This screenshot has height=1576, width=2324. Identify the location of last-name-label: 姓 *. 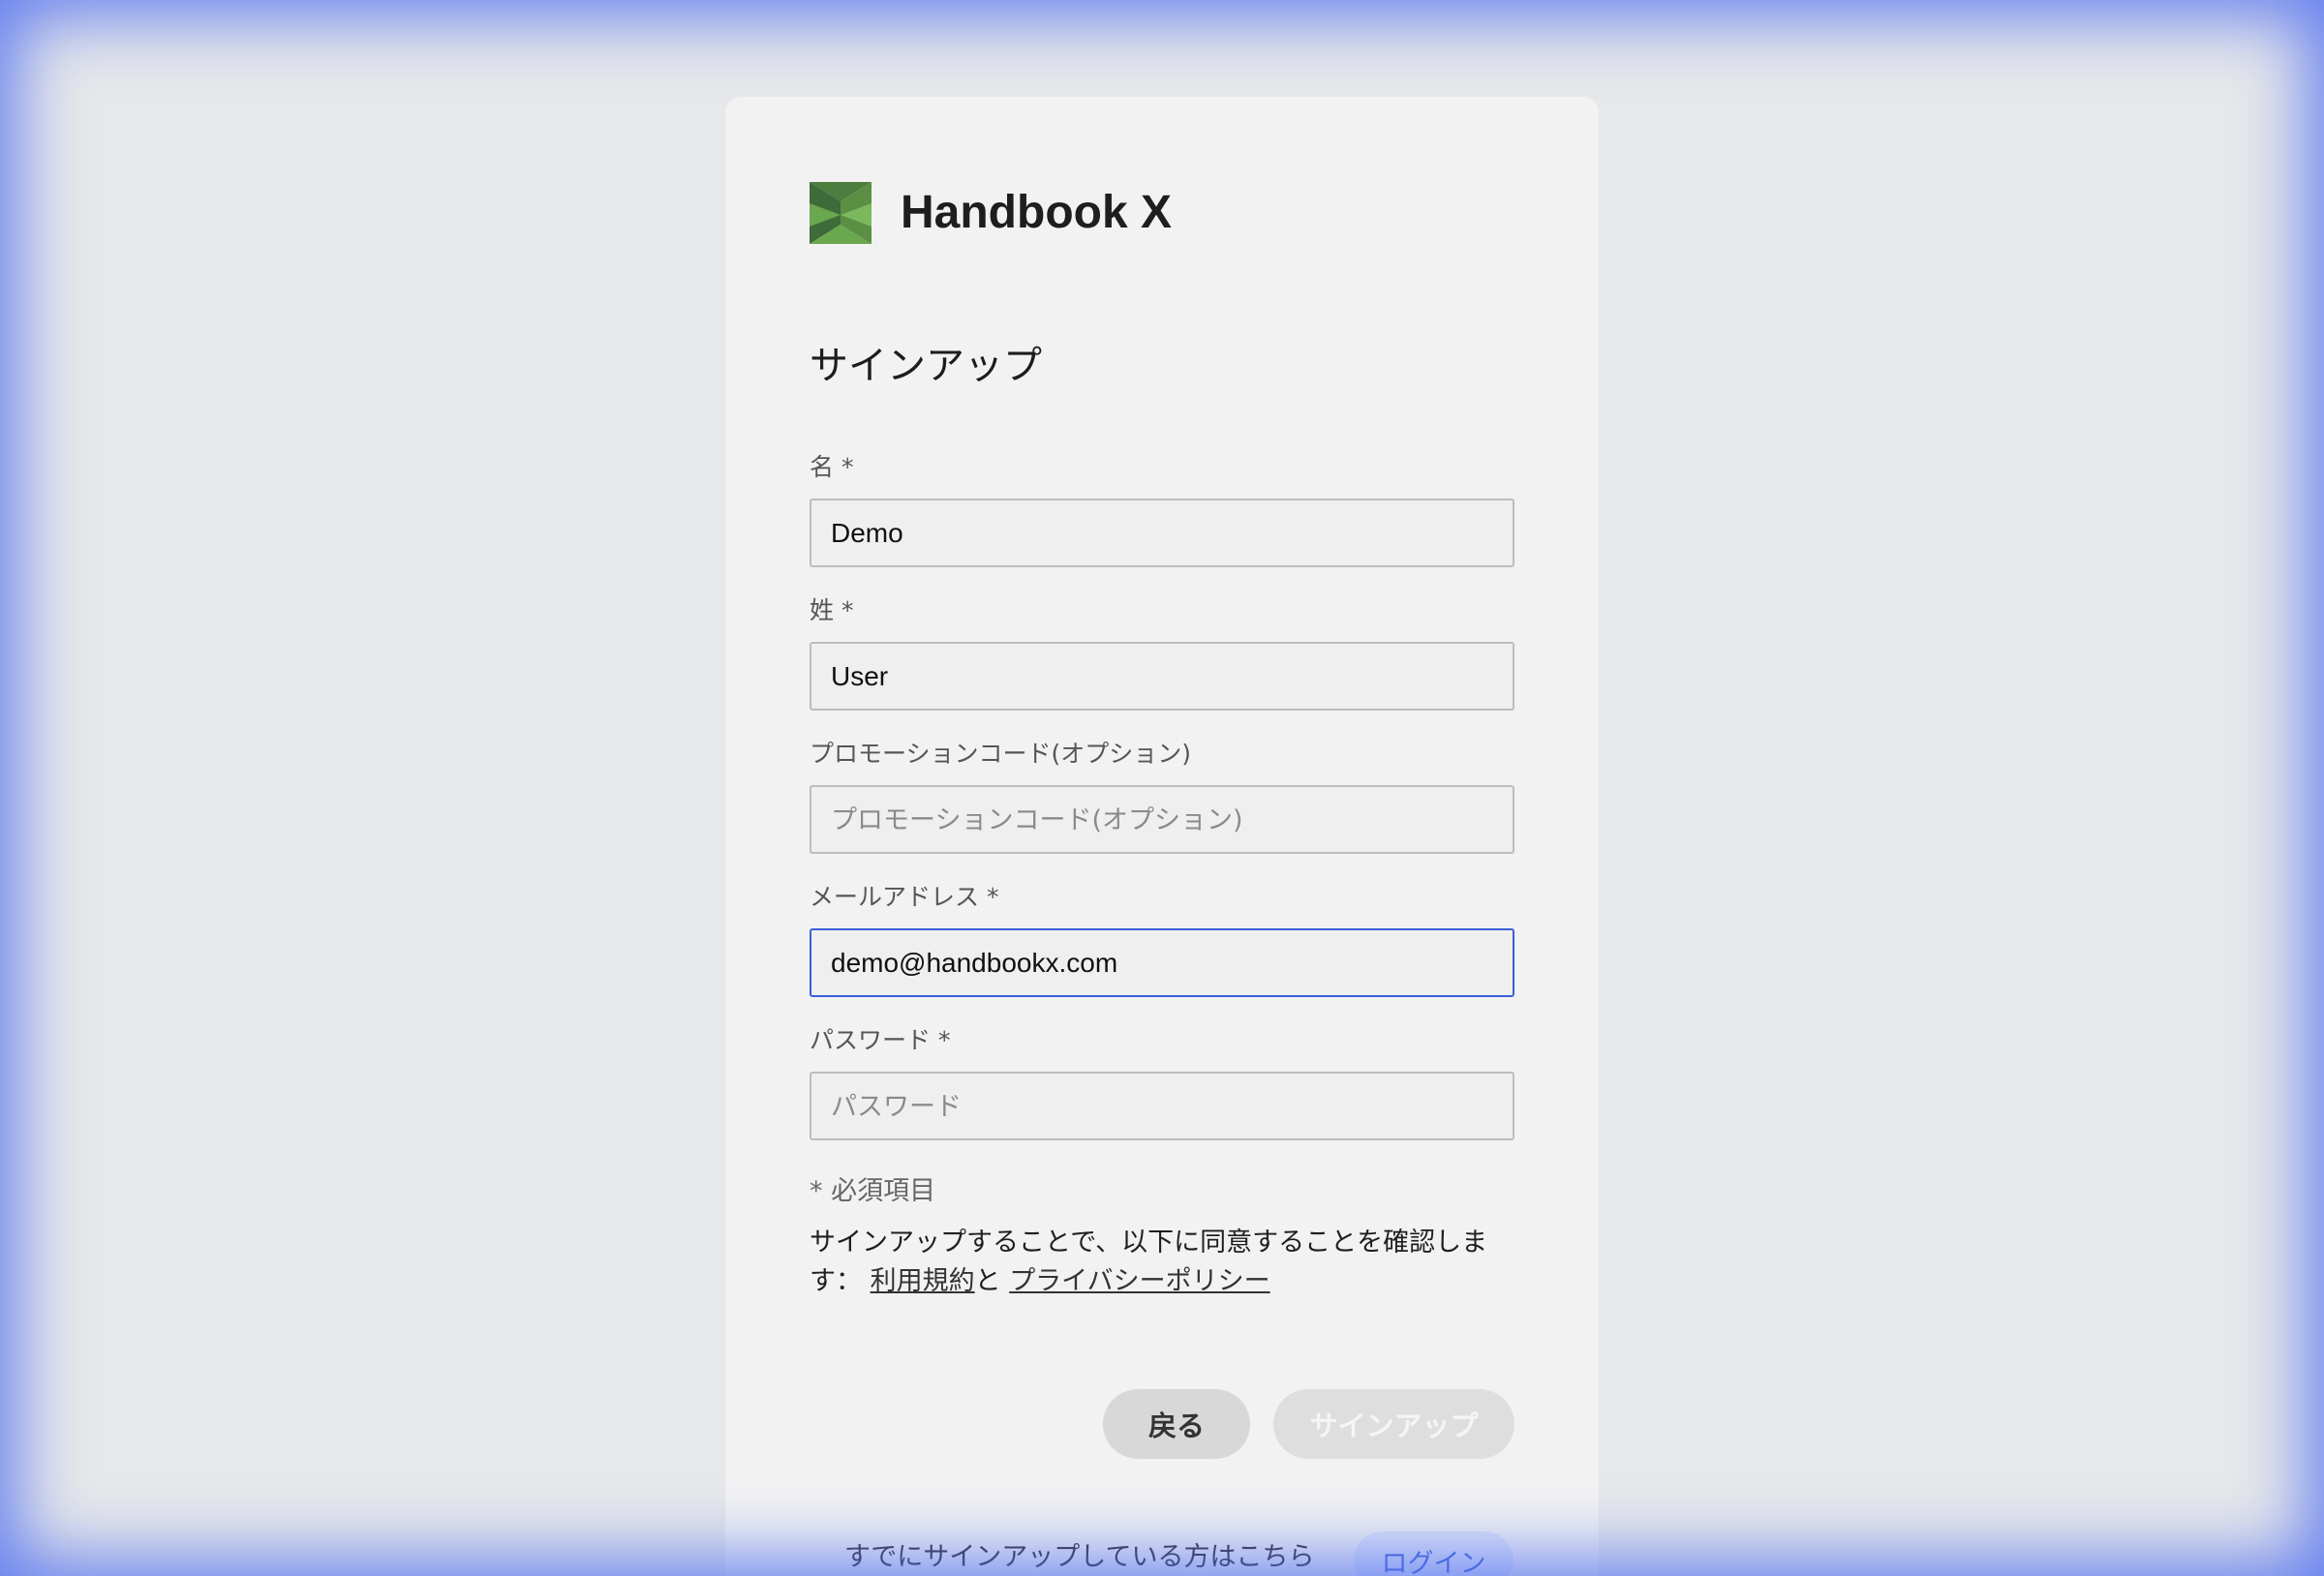
(832, 610).